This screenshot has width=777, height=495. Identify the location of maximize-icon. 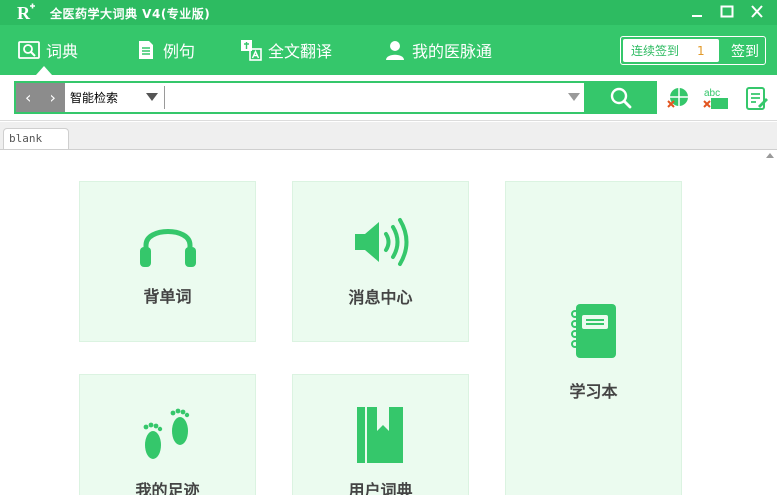
(727, 12).